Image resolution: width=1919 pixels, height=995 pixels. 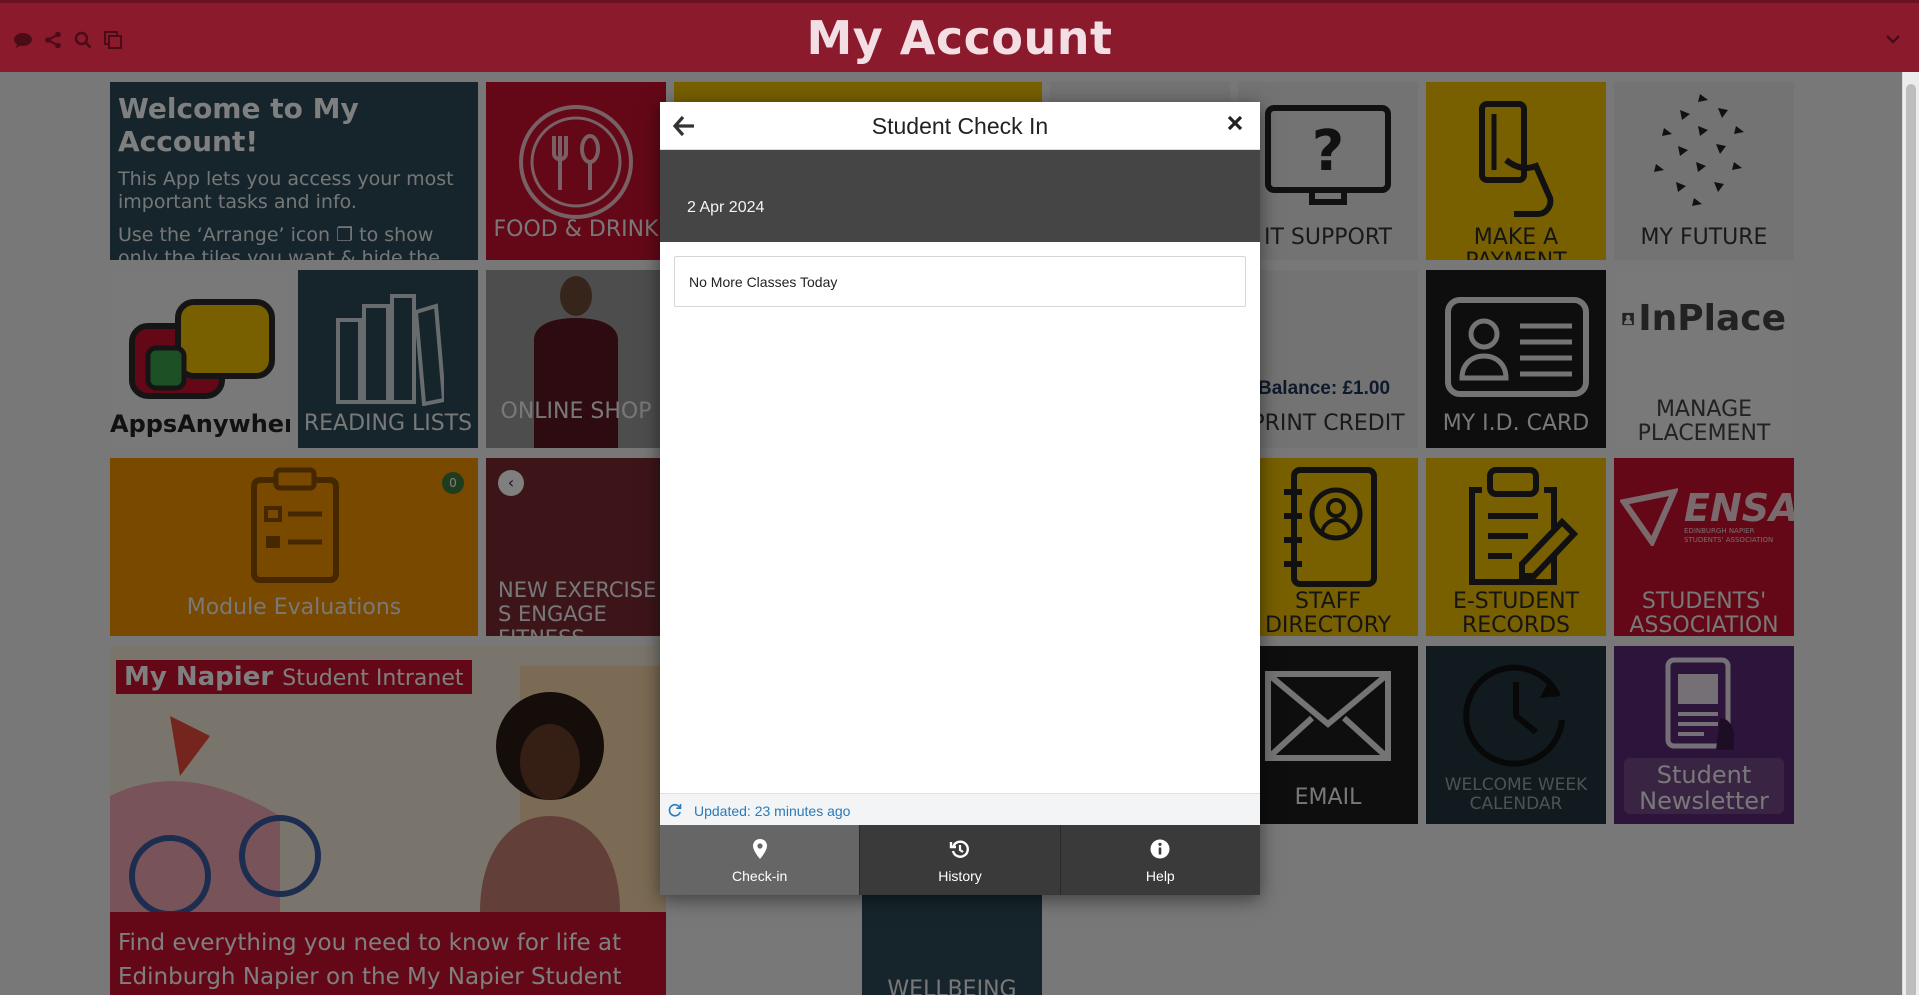 I want to click on page-title: My Account, so click(x=959, y=38).